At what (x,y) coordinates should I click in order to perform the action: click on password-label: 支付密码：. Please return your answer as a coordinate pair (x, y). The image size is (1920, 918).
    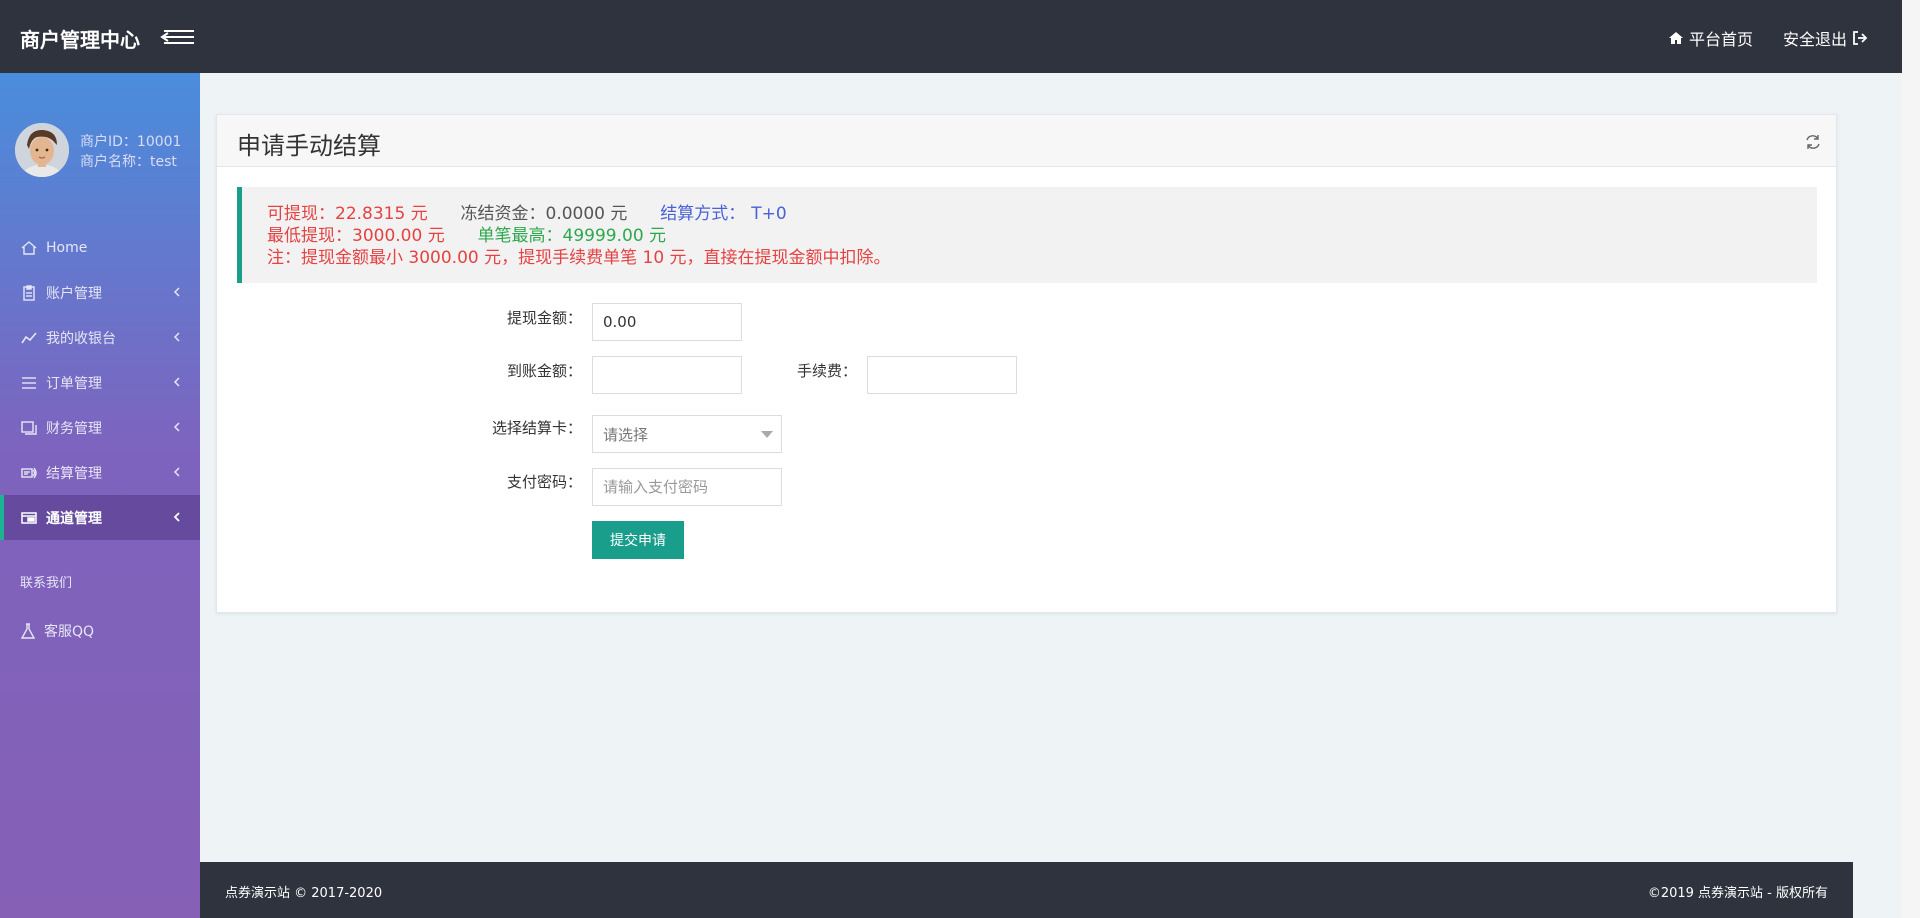
    Looking at the image, I should click on (544, 482).